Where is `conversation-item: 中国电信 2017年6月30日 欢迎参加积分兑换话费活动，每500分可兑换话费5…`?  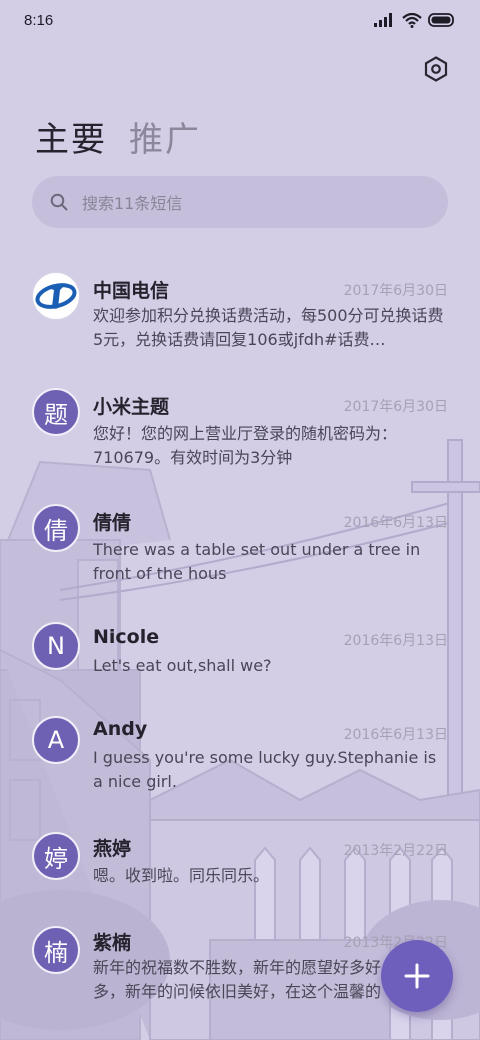
conversation-item: 中国电信 2017年6月30日 欢迎参加积分兑换话费活动，每500分可兑换话费5… is located at coordinates (240, 312).